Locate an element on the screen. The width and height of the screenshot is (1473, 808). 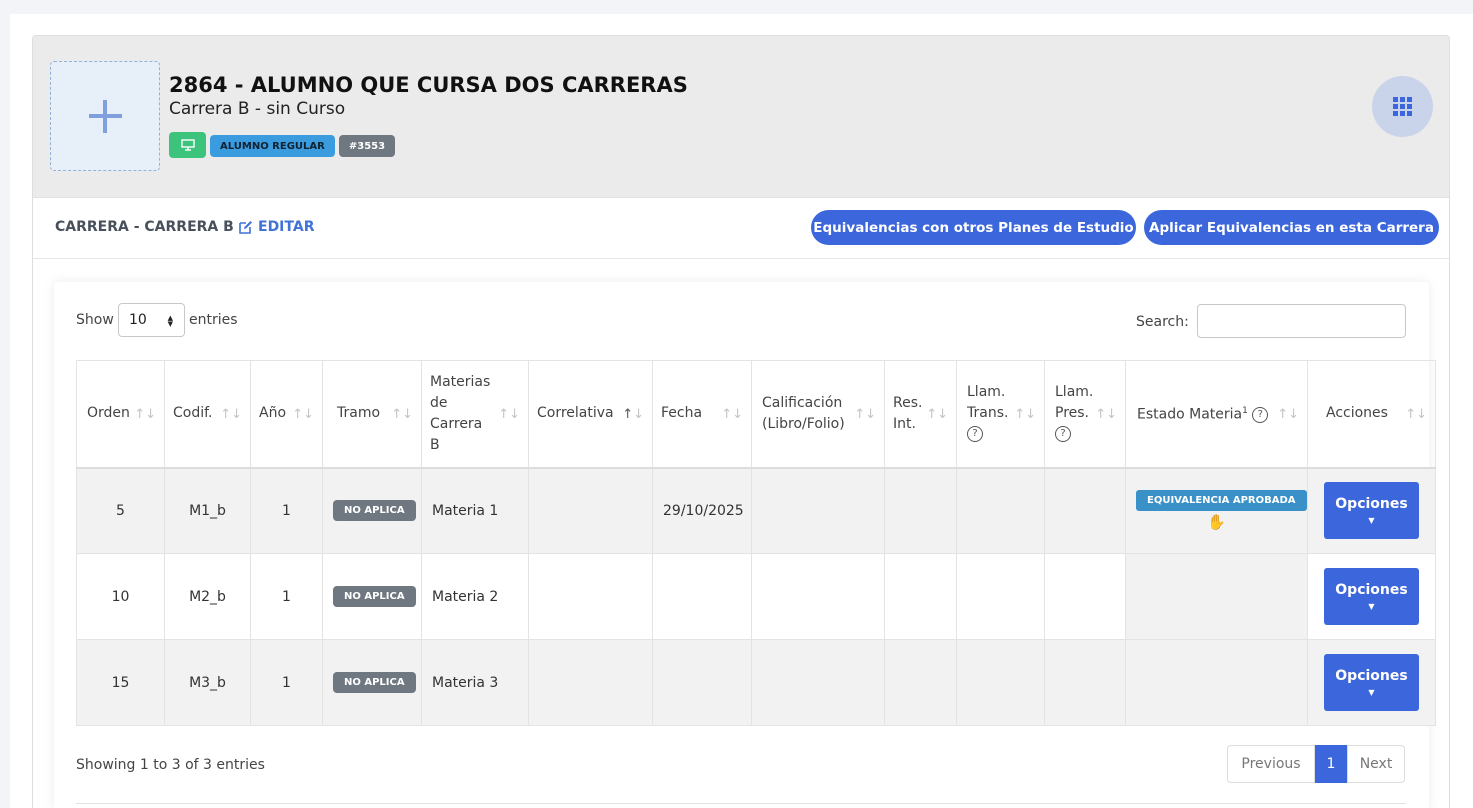
next-page-button: Next is located at coordinates (1376, 764).